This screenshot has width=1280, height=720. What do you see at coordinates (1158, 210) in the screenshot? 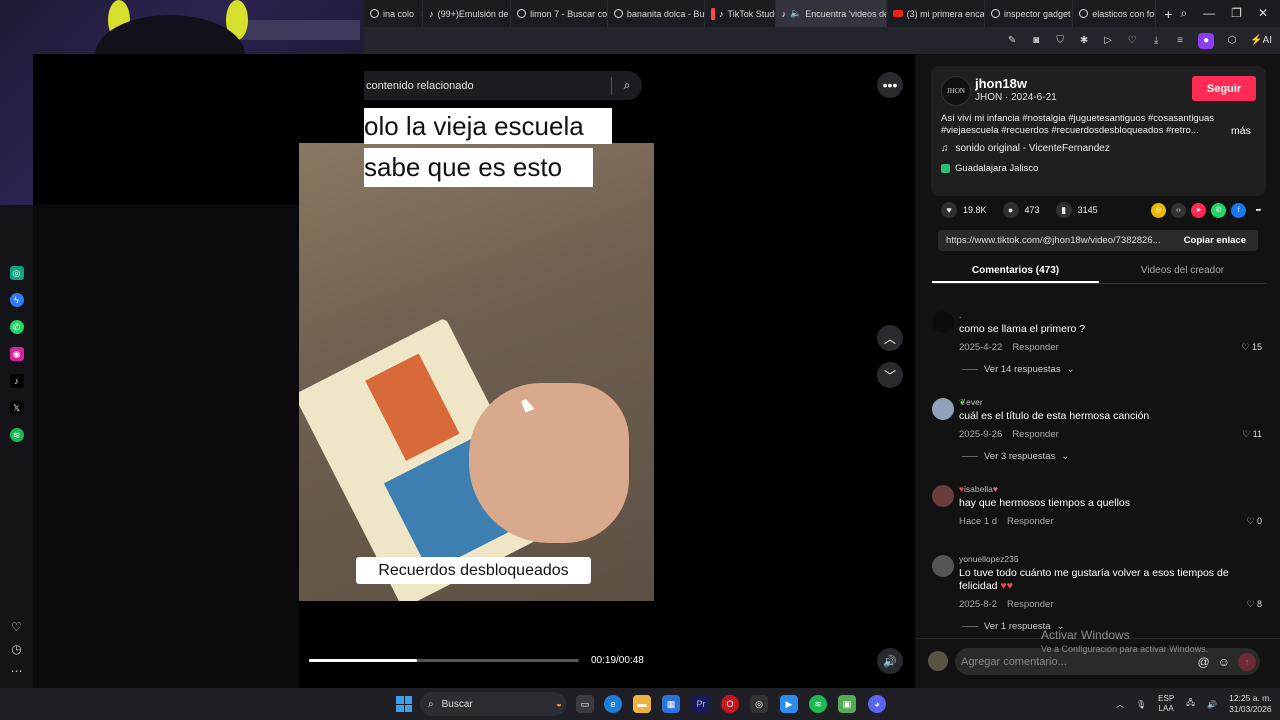
I see `coin-icon: ◎` at bounding box center [1158, 210].